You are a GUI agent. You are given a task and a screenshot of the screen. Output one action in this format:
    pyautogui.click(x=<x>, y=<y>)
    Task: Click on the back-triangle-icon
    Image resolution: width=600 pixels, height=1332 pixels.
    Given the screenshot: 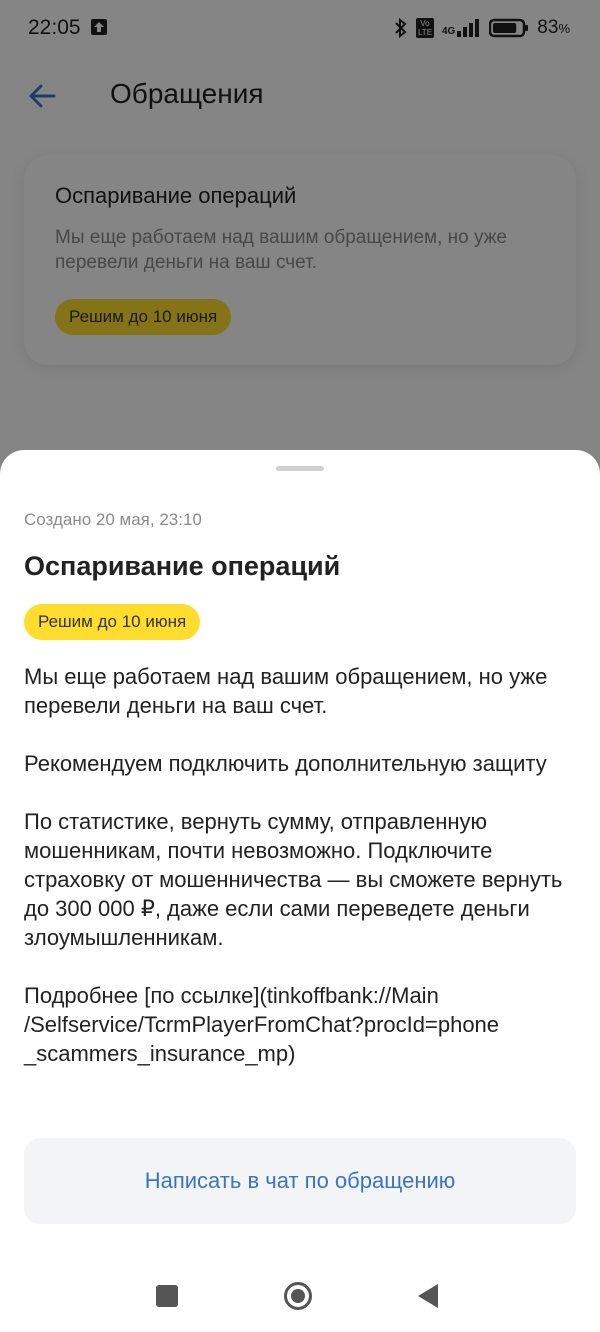 What is the action you would take?
    pyautogui.click(x=428, y=1296)
    